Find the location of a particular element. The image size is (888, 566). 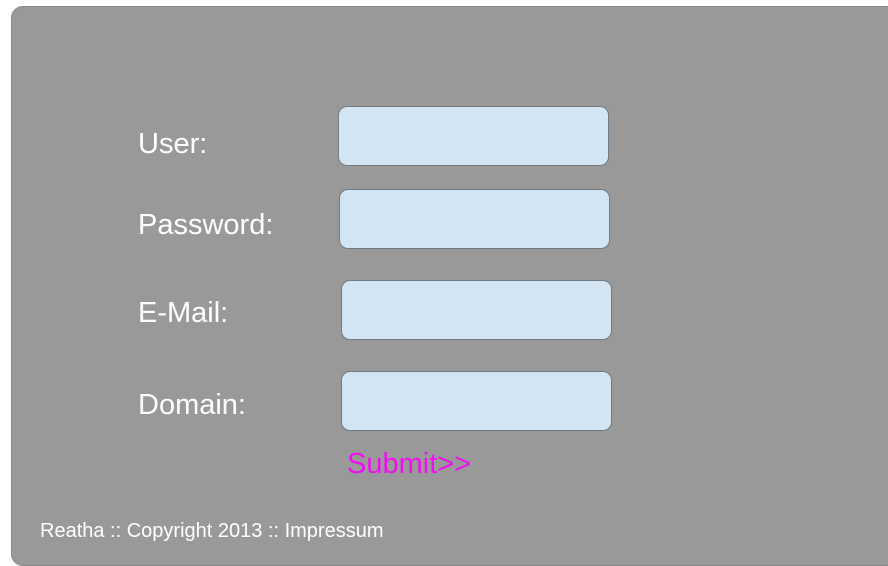

password-input is located at coordinates (474, 219).